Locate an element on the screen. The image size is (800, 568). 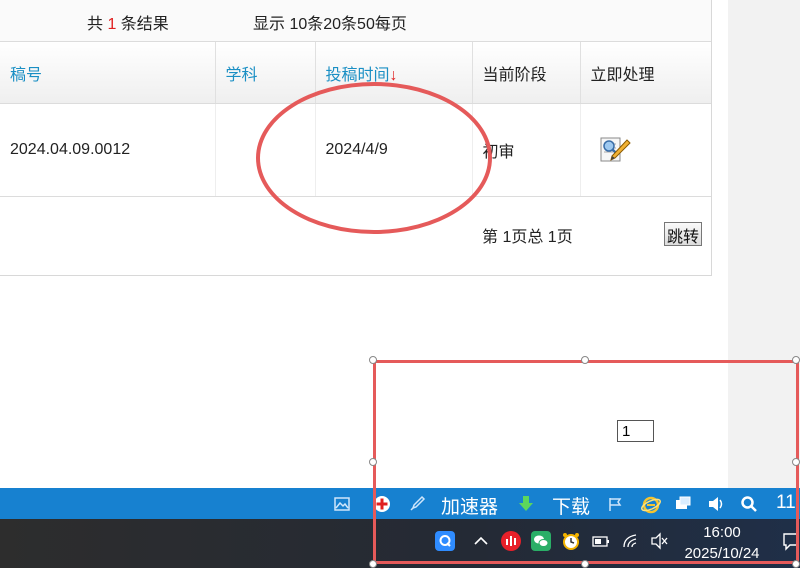
resize-handle-bottom-left is located at coordinates (373, 564).